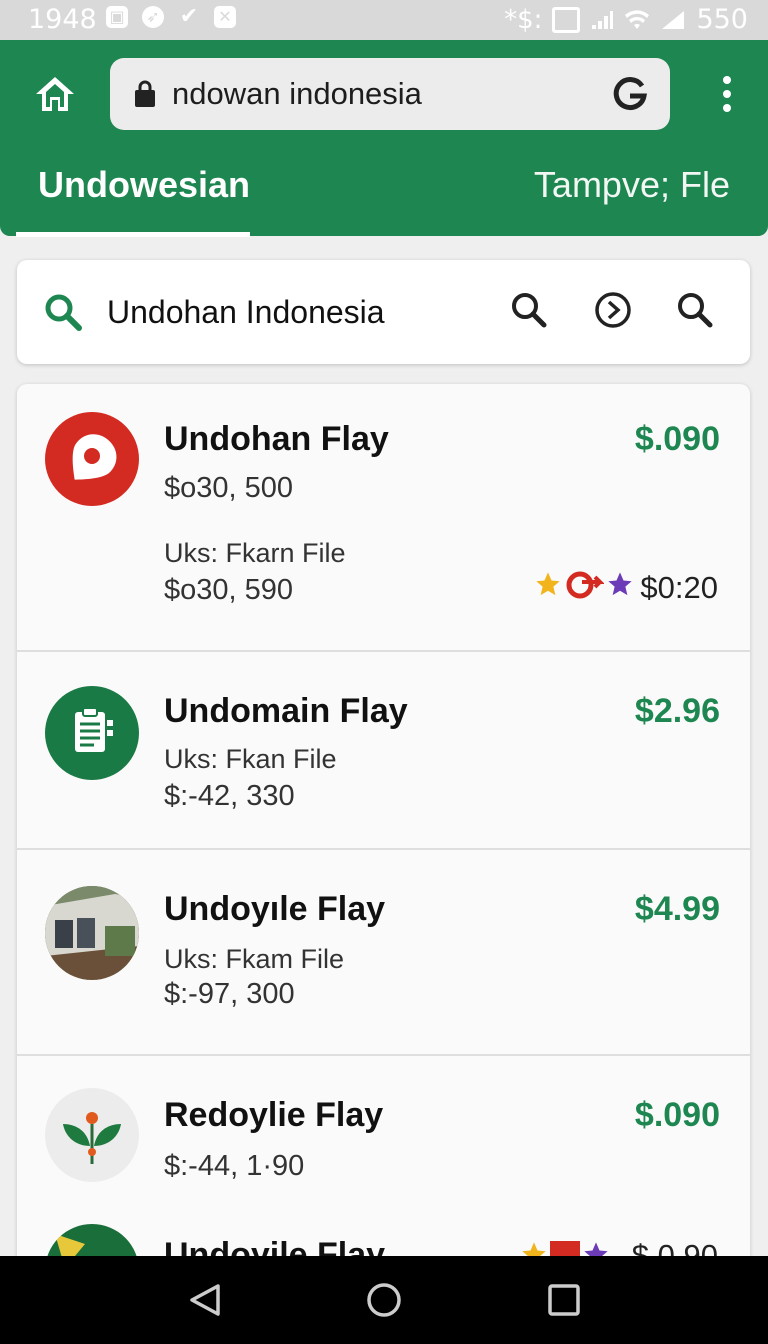 The image size is (768, 1344). I want to click on active-tab-indicator, so click(133, 234).